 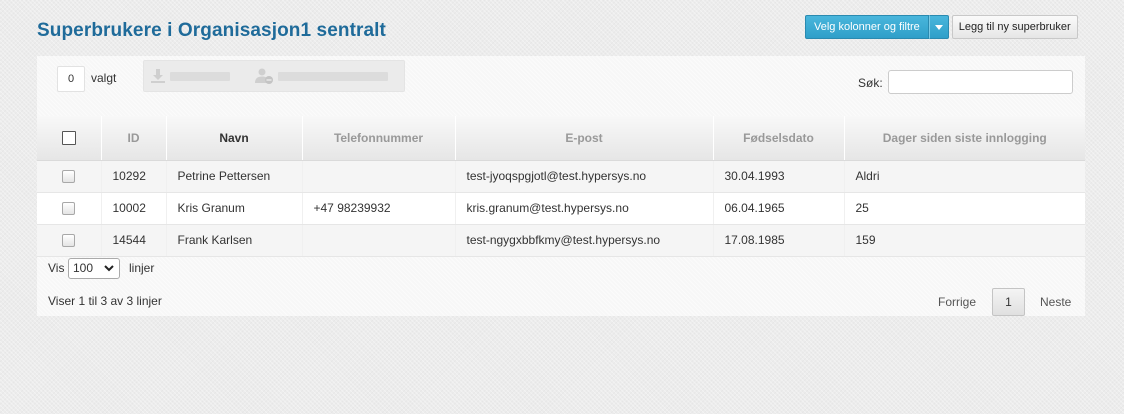 What do you see at coordinates (109, 268) in the screenshot?
I see `chevron-down-icon` at bounding box center [109, 268].